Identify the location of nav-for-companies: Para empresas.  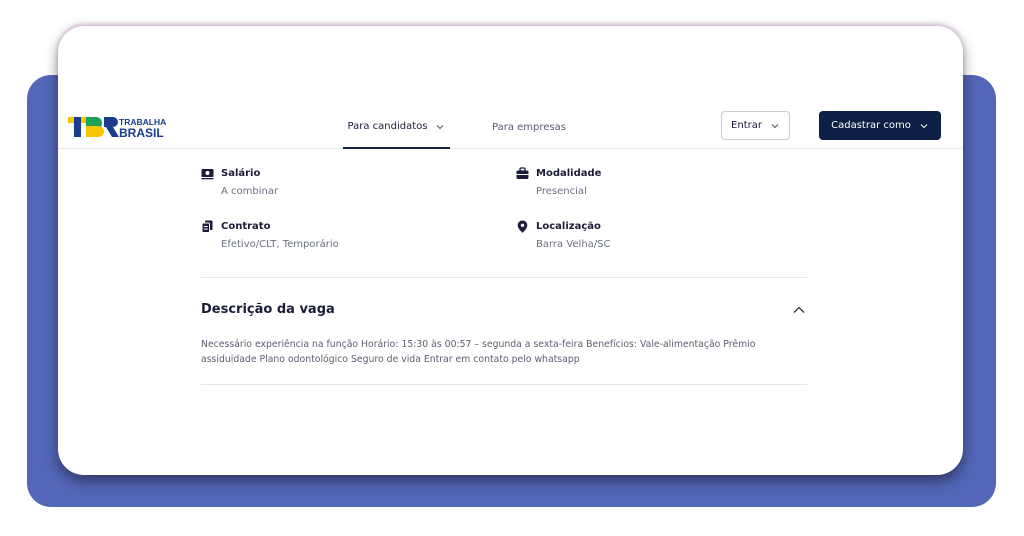
(529, 127).